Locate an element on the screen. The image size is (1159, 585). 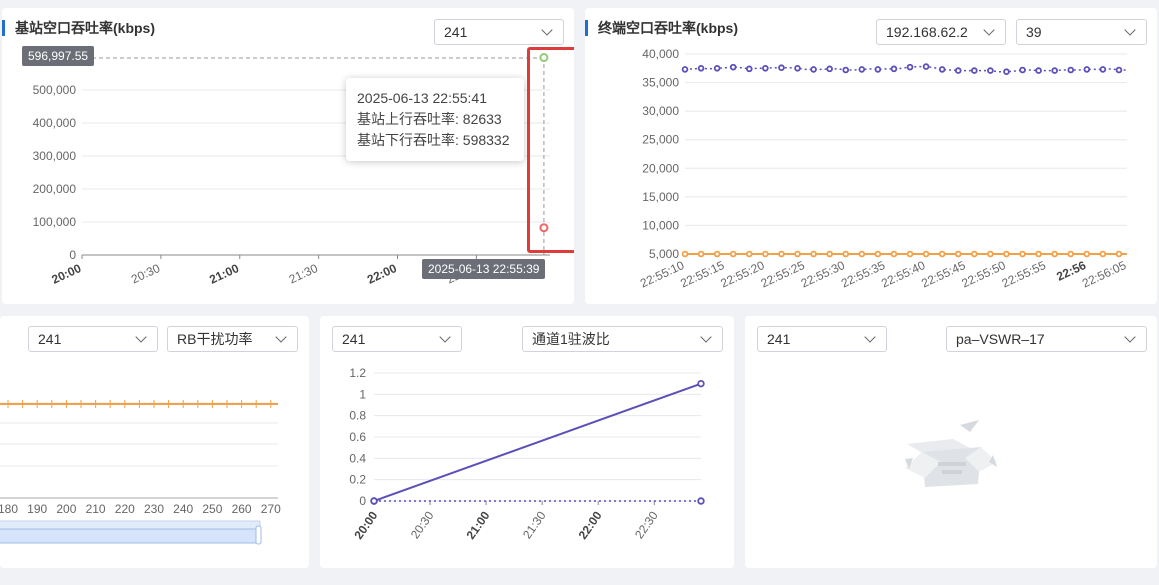
y-tick-label: 30,000 is located at coordinates (660, 111).